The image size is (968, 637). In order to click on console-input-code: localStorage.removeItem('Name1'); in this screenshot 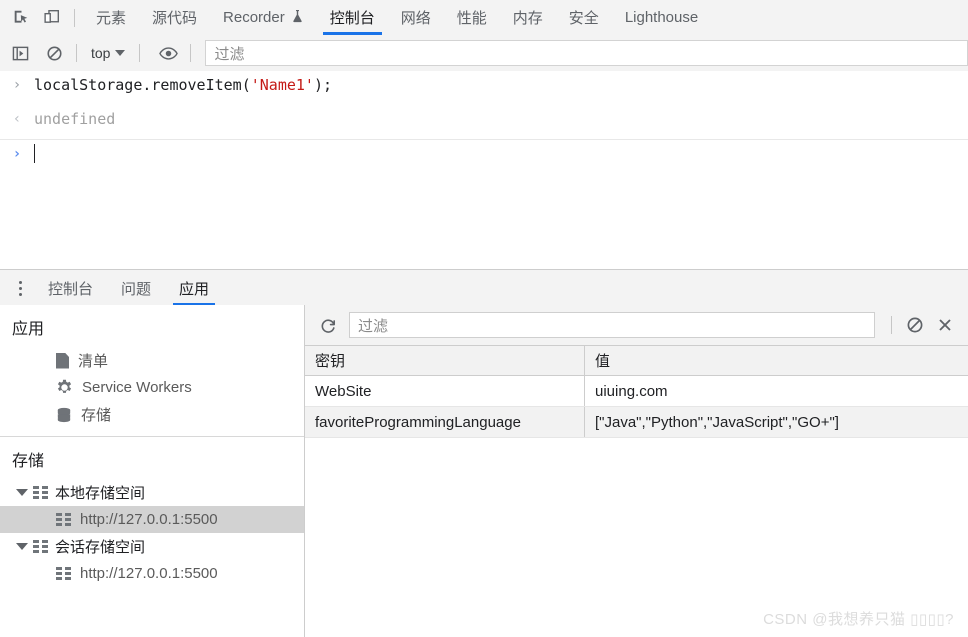, I will do `click(183, 85)`.